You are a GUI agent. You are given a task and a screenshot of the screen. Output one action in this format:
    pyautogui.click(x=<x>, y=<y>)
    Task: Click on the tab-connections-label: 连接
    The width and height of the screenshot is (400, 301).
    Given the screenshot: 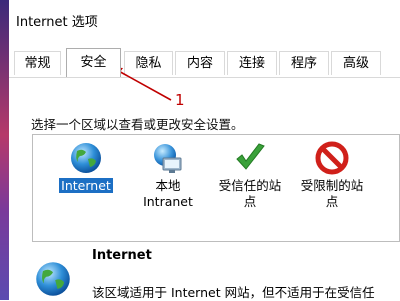 What is the action you would take?
    pyautogui.click(x=251, y=63)
    